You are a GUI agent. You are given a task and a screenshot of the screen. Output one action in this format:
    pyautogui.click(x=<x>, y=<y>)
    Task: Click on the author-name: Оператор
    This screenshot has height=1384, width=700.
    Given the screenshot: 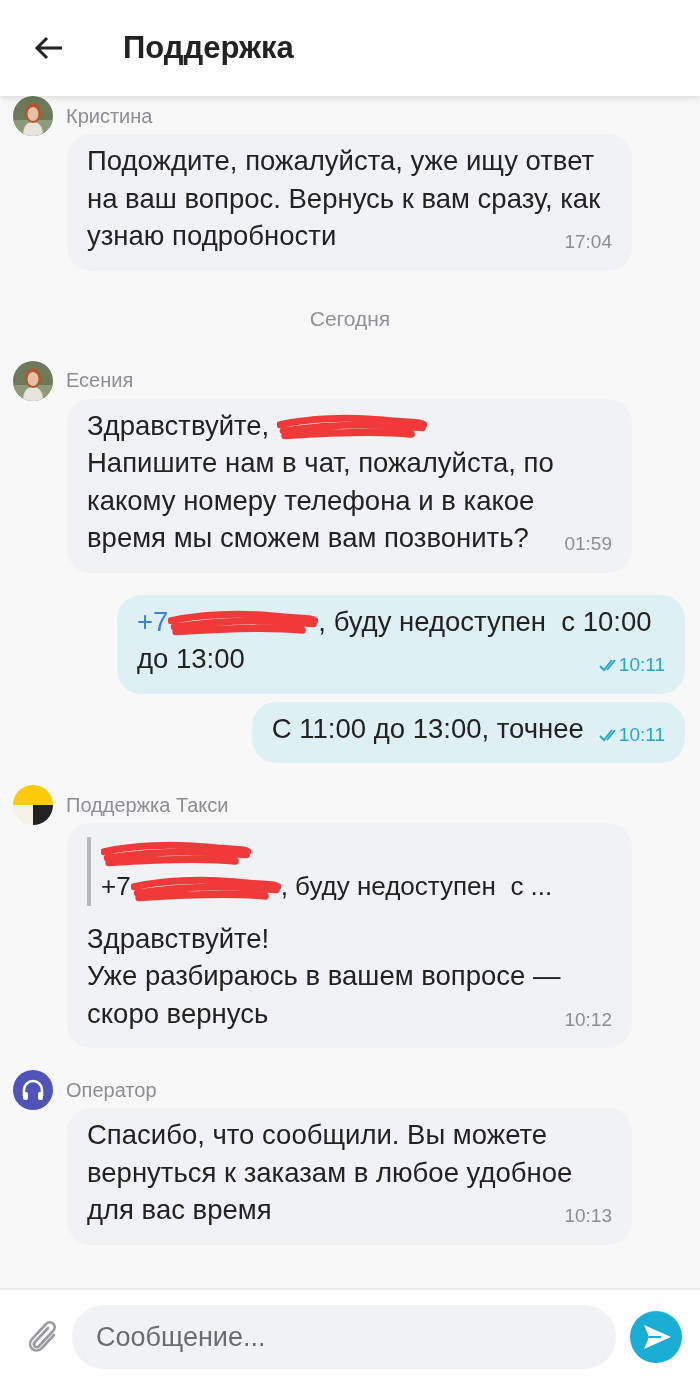 What is the action you would take?
    pyautogui.click(x=111, y=1090)
    